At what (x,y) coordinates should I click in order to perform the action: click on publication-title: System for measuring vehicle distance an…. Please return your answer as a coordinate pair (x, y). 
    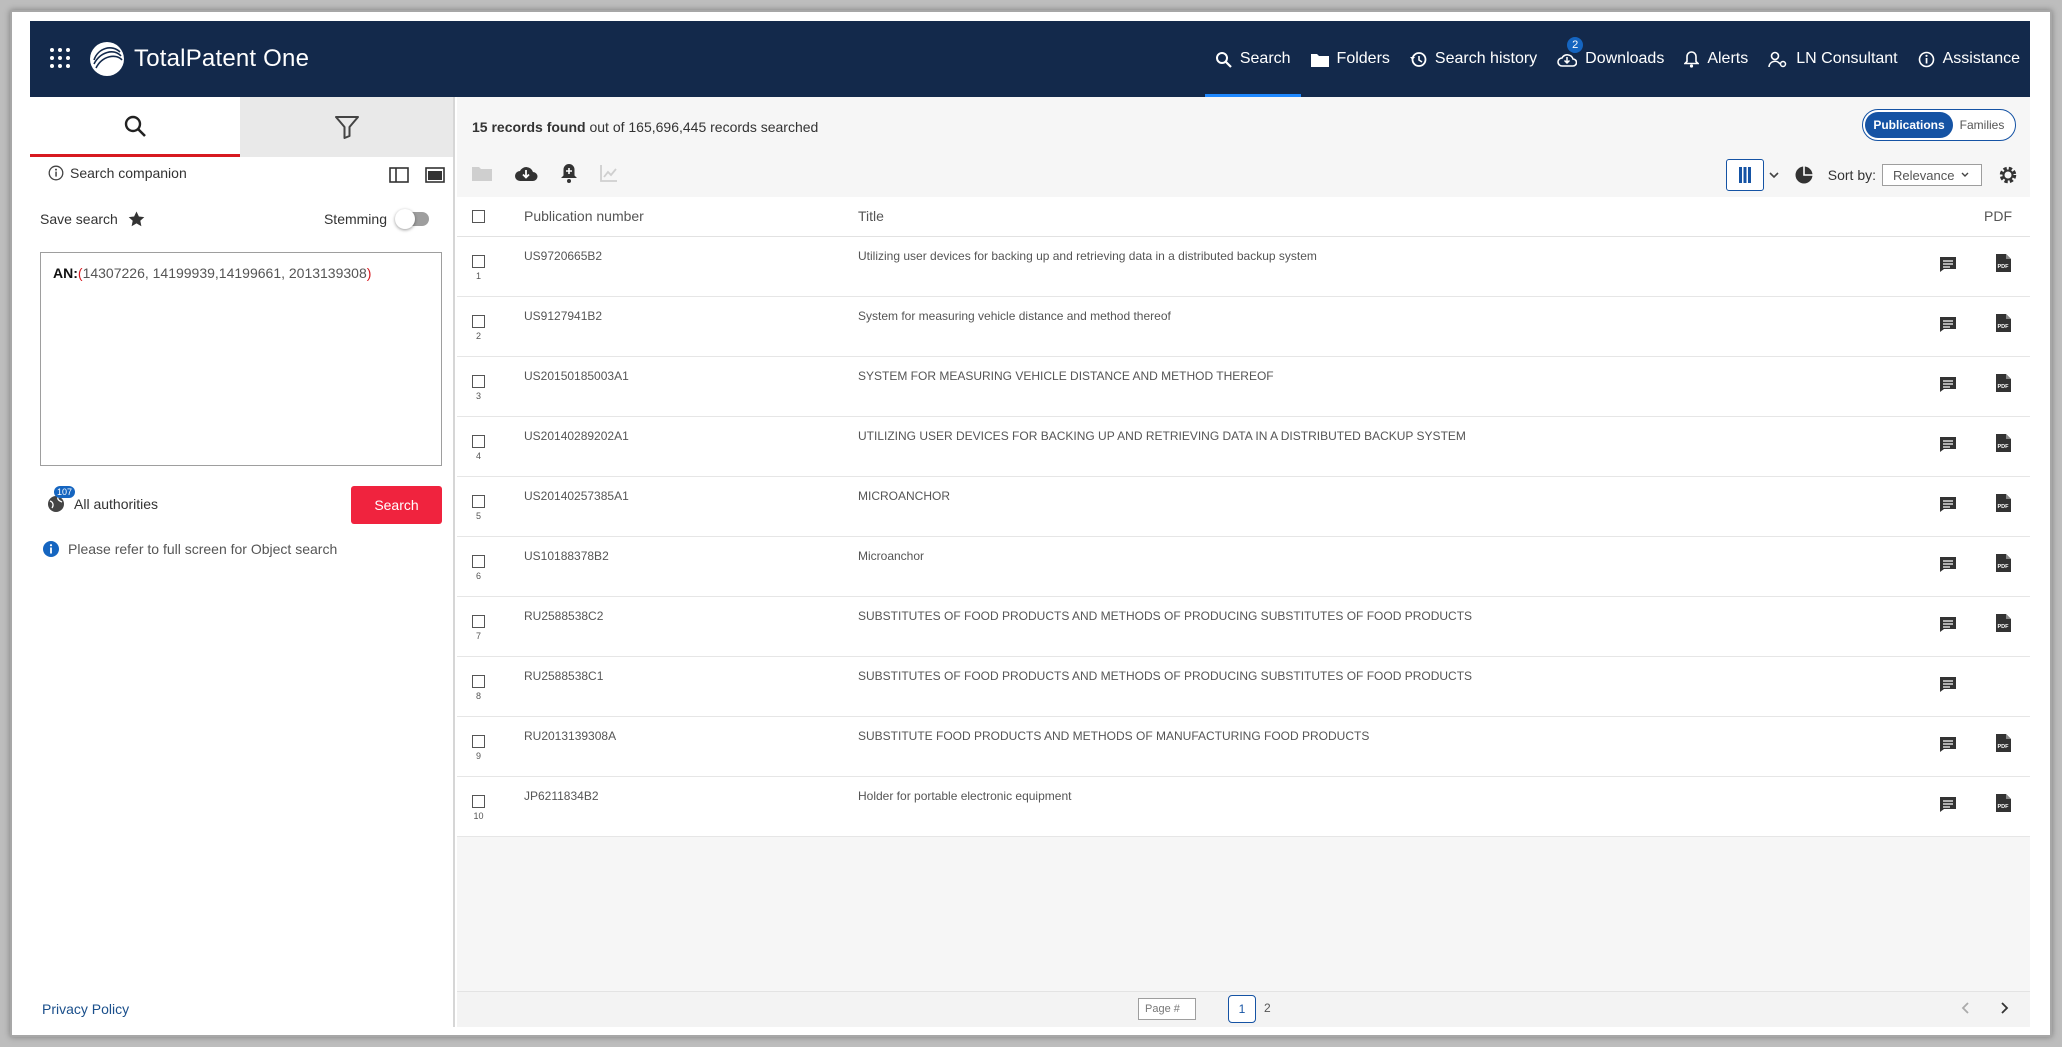
    Looking at the image, I should click on (1014, 316).